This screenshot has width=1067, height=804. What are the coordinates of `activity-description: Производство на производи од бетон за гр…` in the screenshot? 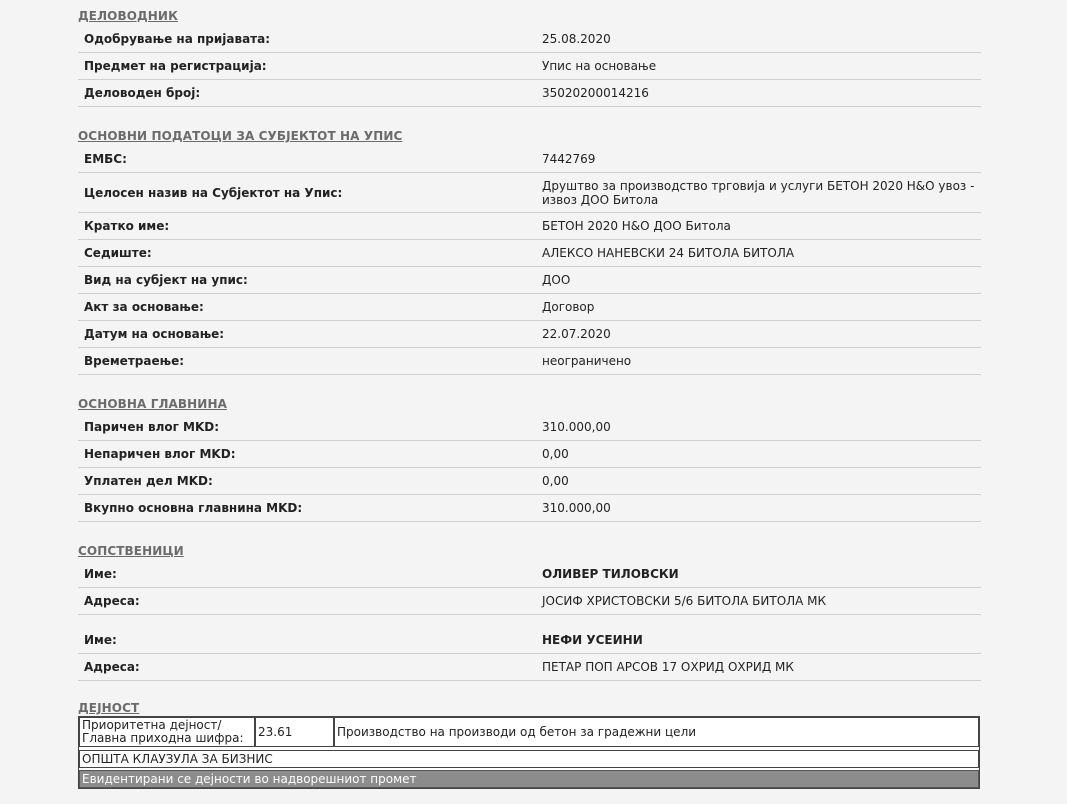 It's located at (656, 732).